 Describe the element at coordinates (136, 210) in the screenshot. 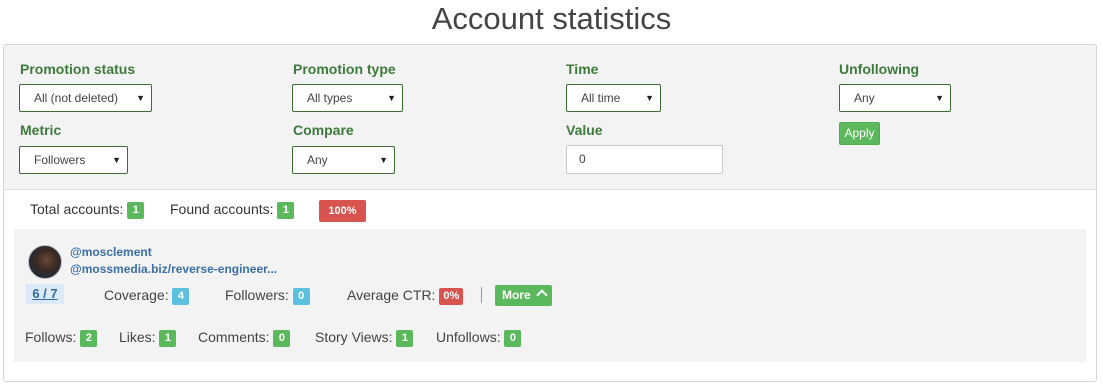

I see `total-accounts-badge: 1` at that location.